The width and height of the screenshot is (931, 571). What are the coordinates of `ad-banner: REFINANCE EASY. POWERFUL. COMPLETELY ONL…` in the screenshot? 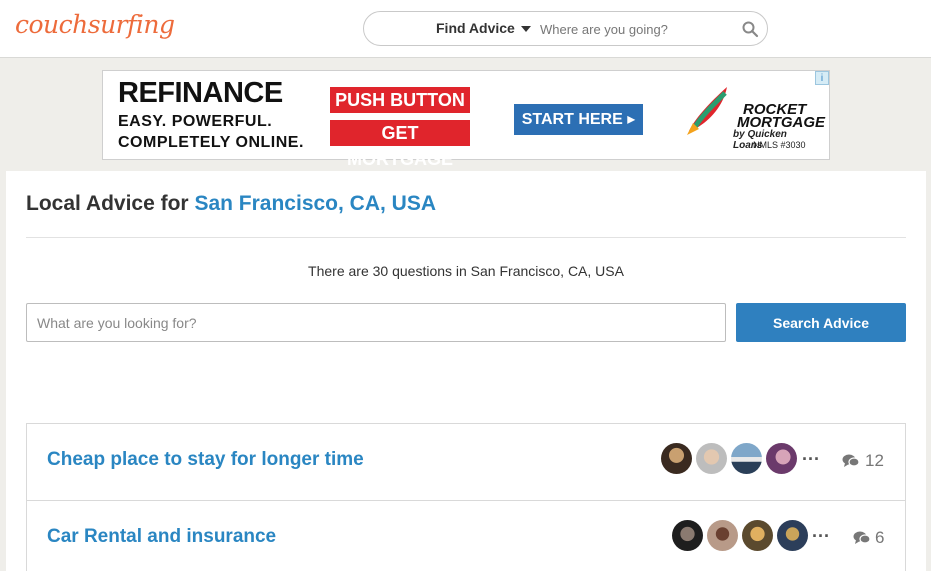 It's located at (466, 119).